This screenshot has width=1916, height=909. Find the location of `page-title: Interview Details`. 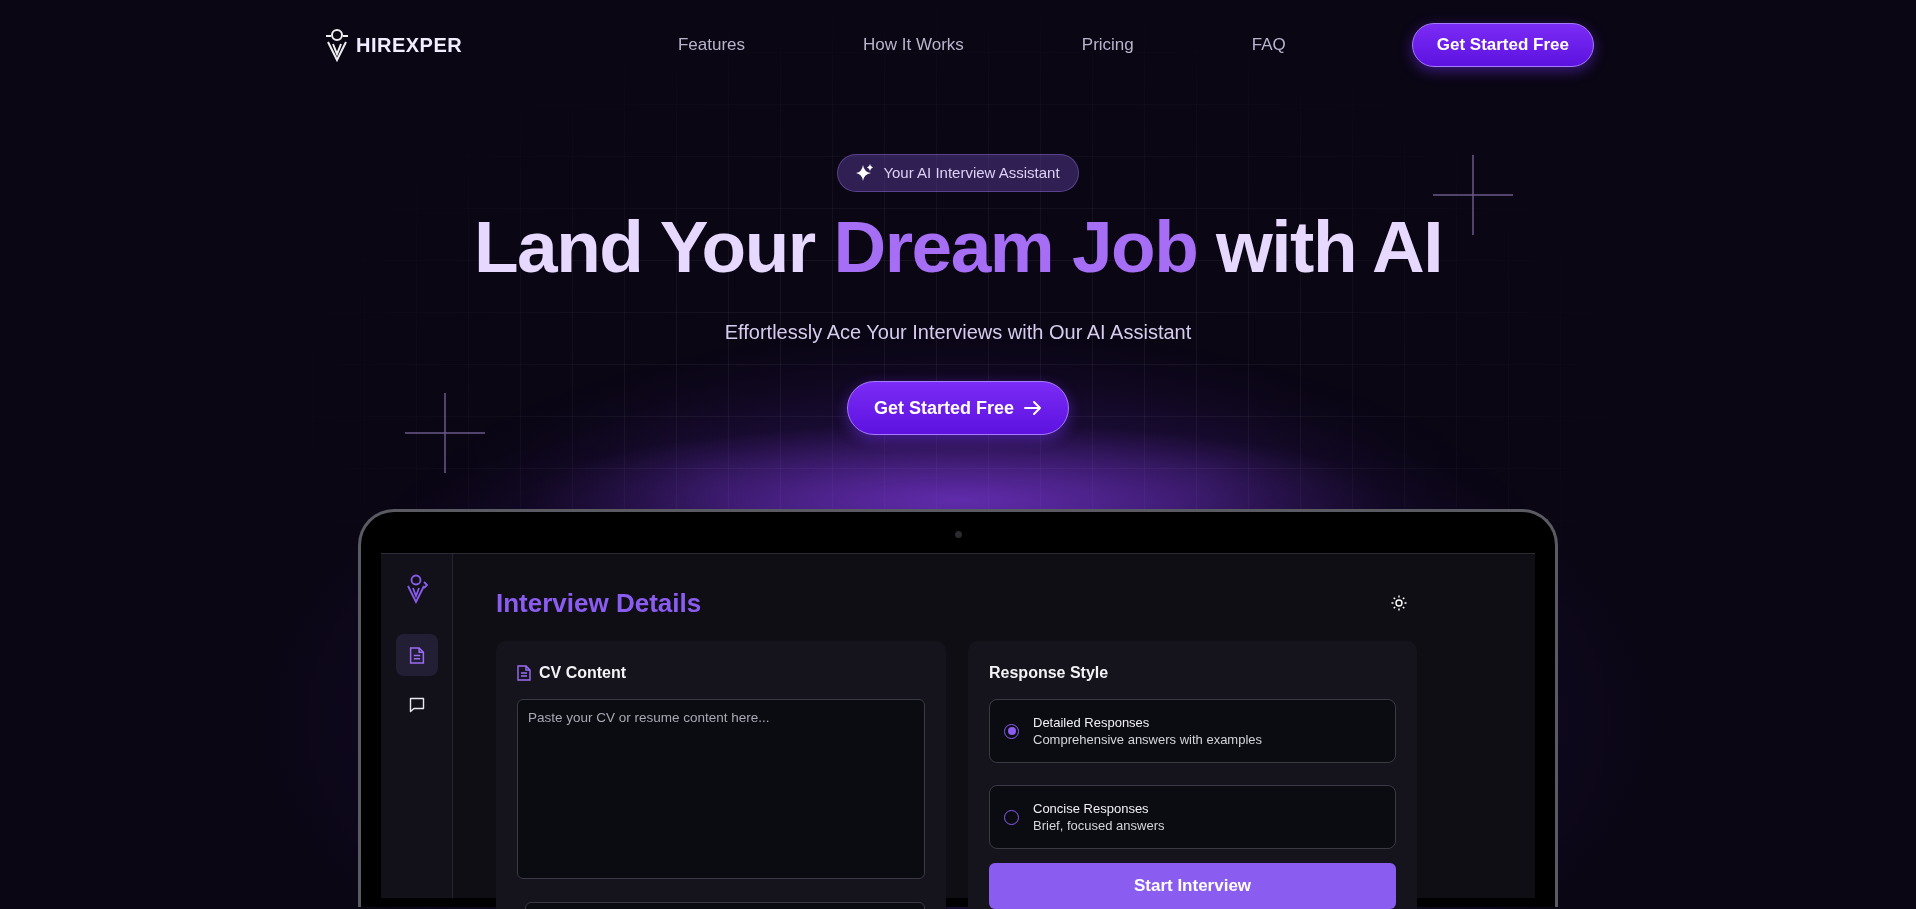

page-title: Interview Details is located at coordinates (599, 603).